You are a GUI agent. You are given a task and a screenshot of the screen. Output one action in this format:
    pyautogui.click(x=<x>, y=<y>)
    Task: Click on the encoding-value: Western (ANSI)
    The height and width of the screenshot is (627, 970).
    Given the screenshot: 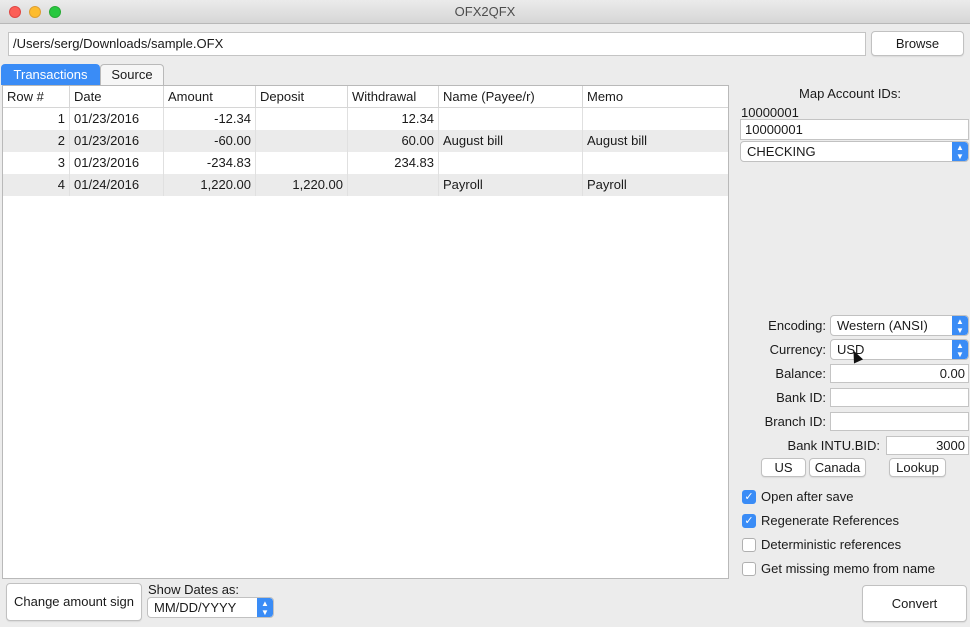 What is the action you would take?
    pyautogui.click(x=882, y=325)
    